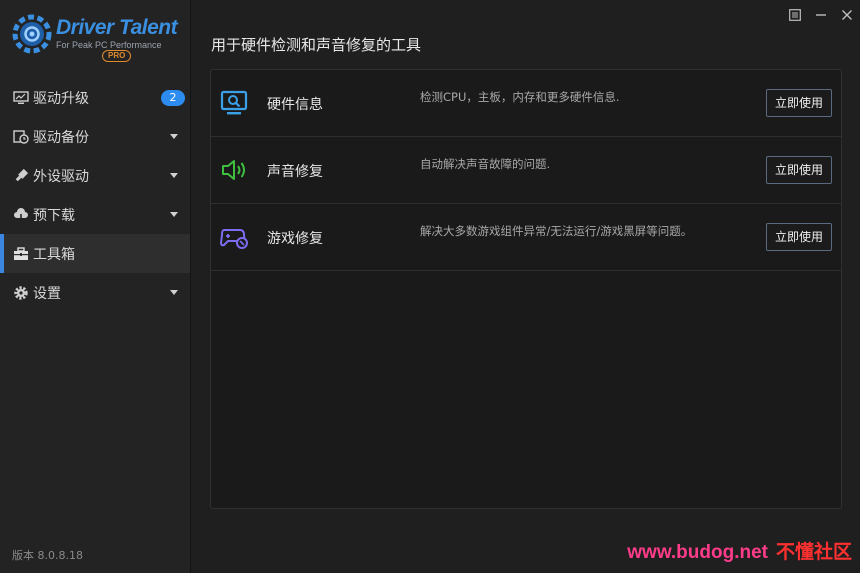 This screenshot has width=860, height=573. I want to click on close-icon, so click(847, 15).